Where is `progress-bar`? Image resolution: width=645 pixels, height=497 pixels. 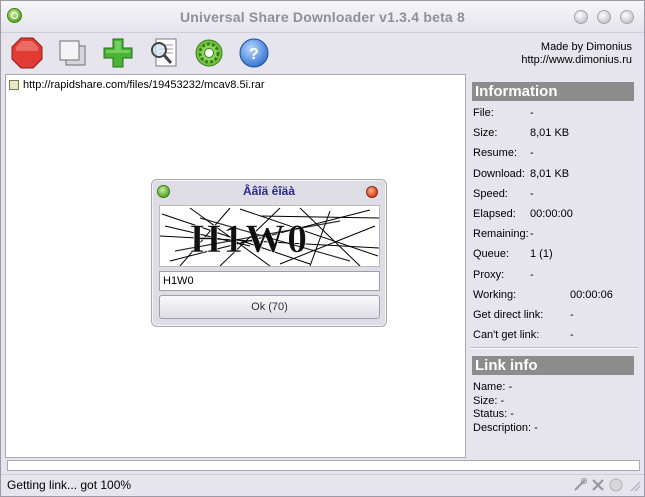
progress-bar is located at coordinates (323, 465).